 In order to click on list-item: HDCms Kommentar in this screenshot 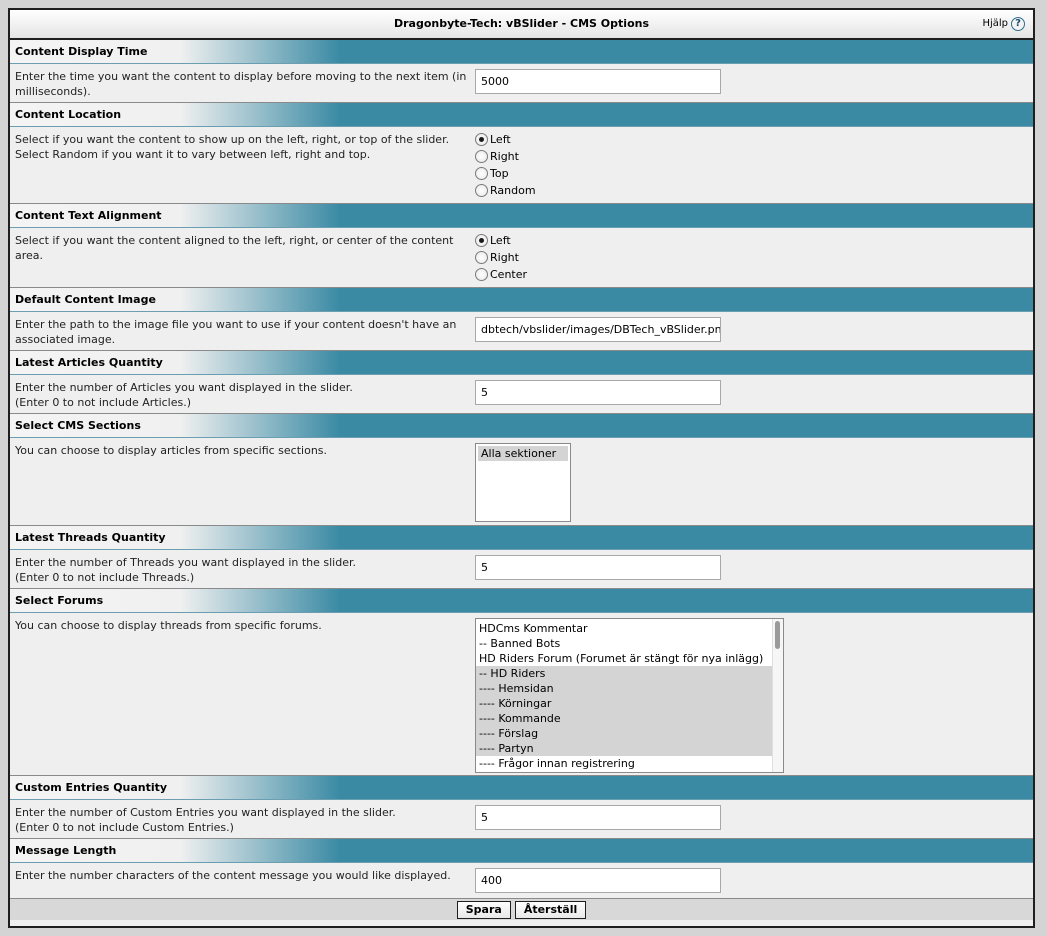, I will do `click(629, 628)`.